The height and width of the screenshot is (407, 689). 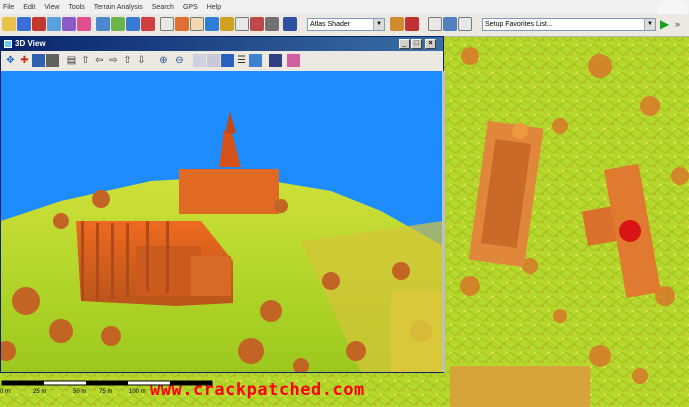 What do you see at coordinates (241, 60) in the screenshot?
I see `sun-icon: ☰` at bounding box center [241, 60].